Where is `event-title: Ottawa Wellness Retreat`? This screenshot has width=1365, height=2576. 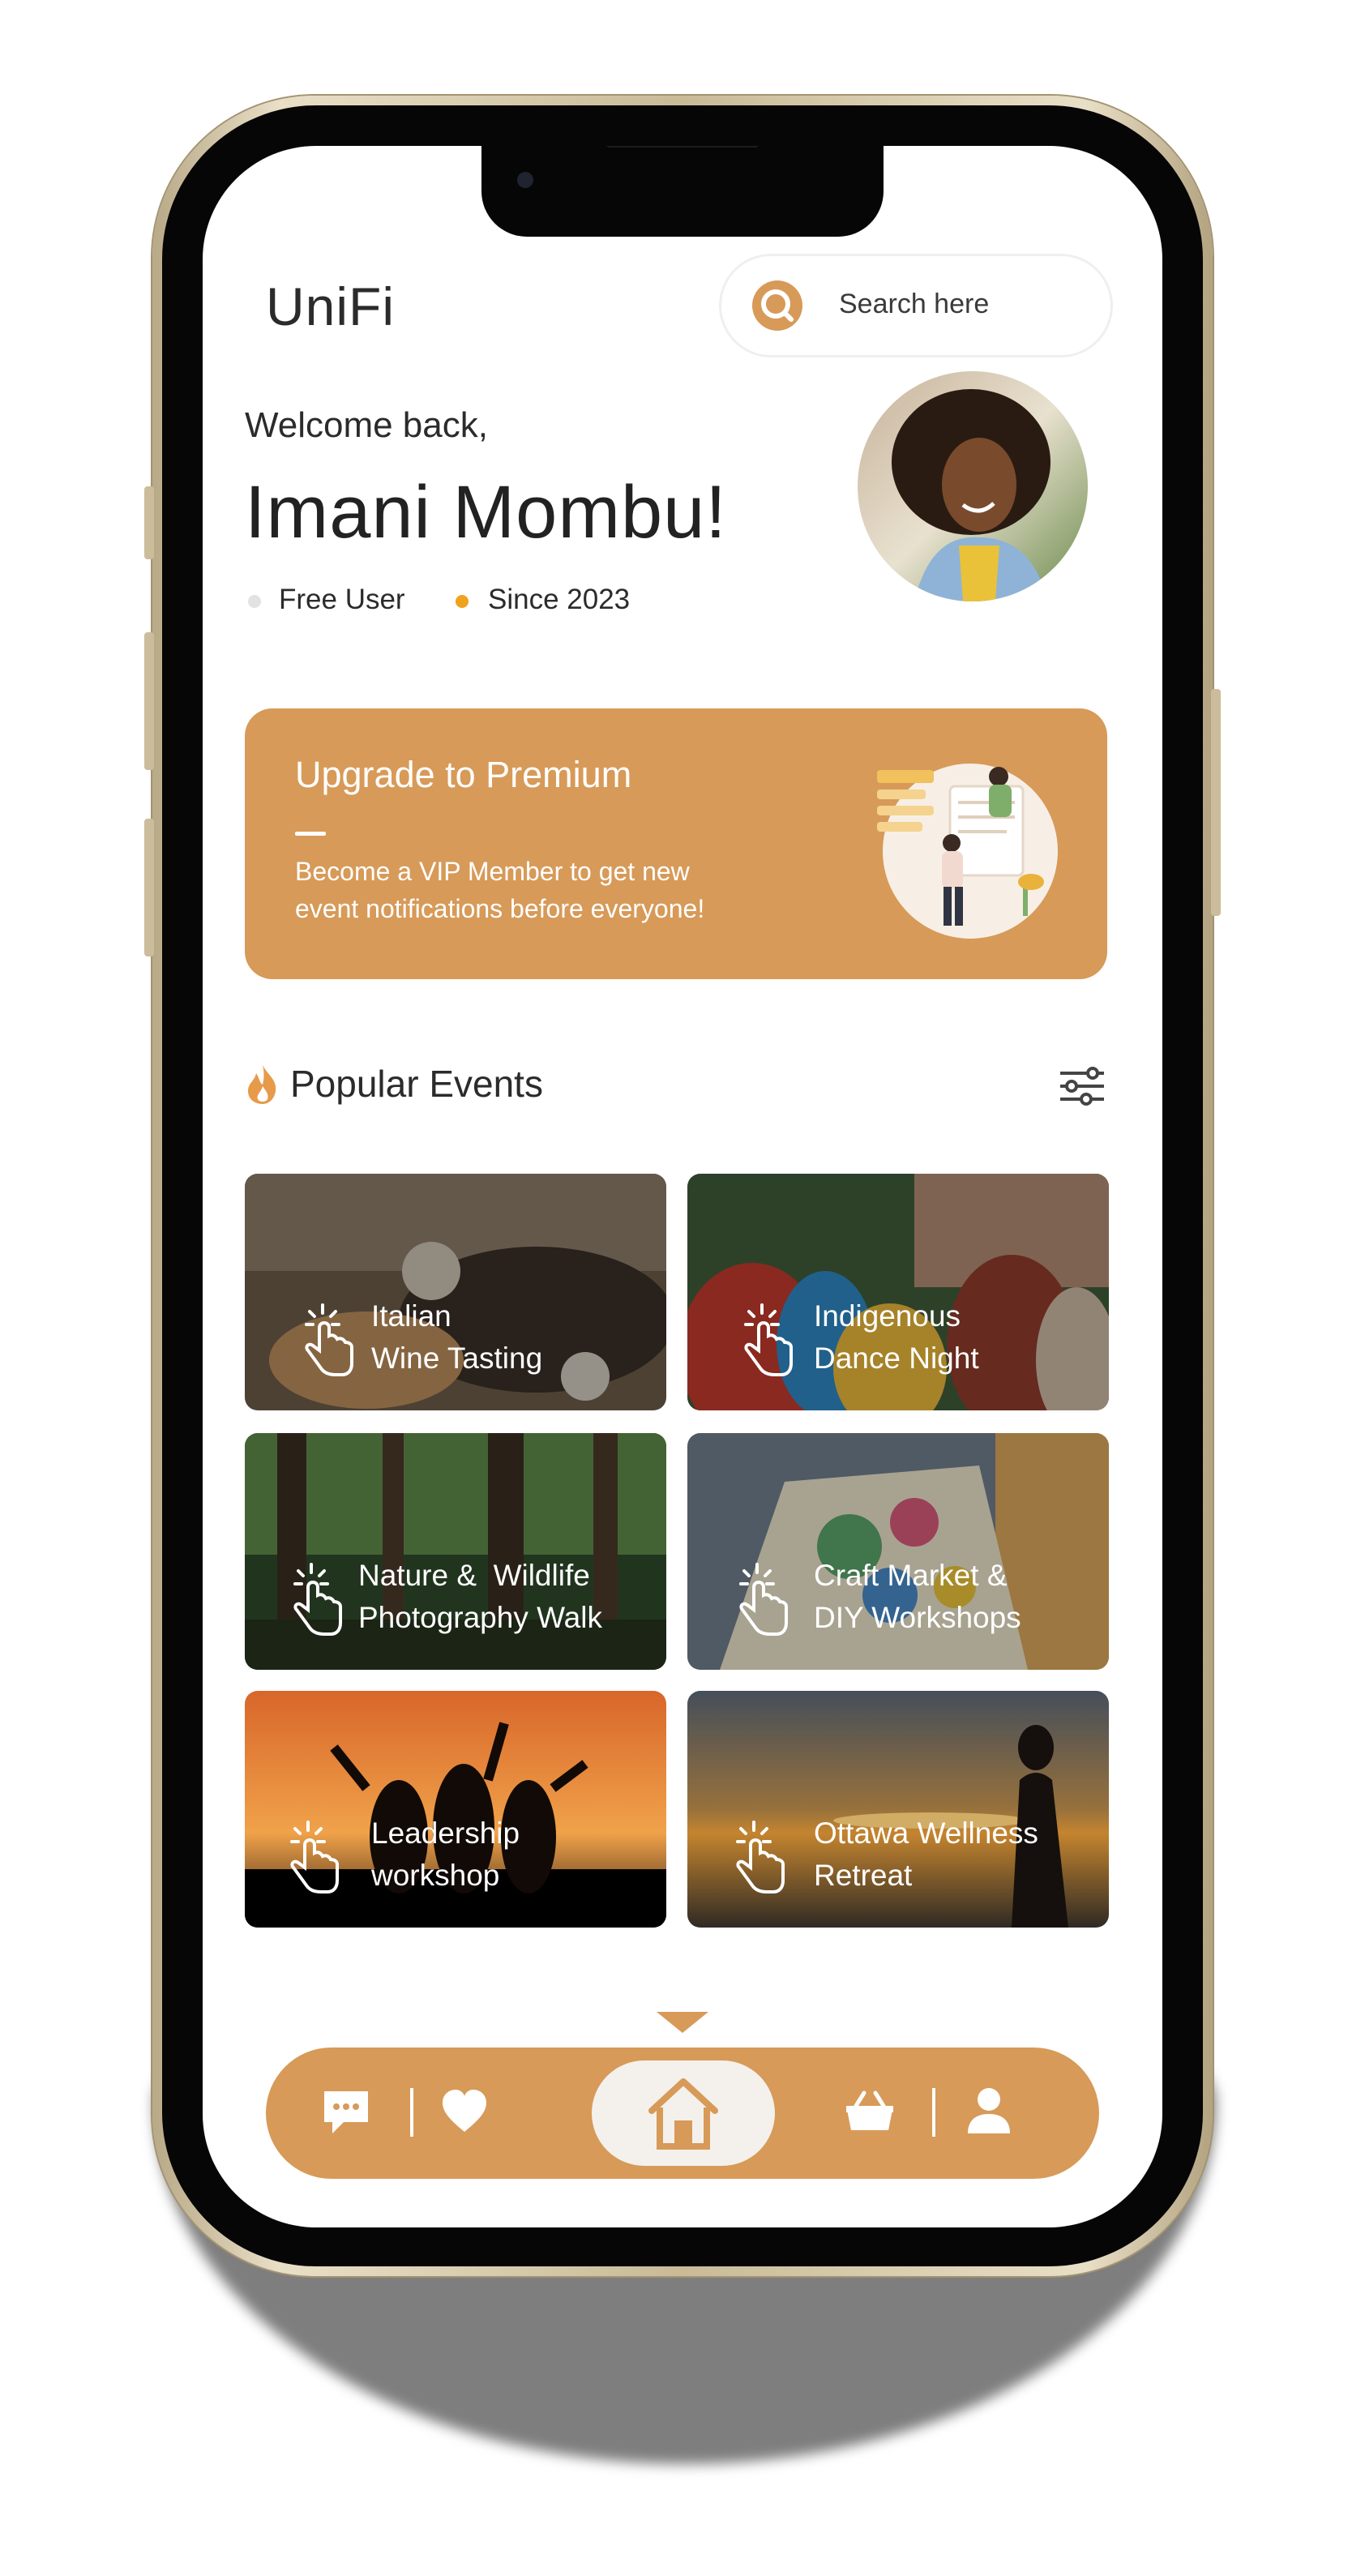 event-title: Ottawa Wellness Retreat is located at coordinates (926, 1855).